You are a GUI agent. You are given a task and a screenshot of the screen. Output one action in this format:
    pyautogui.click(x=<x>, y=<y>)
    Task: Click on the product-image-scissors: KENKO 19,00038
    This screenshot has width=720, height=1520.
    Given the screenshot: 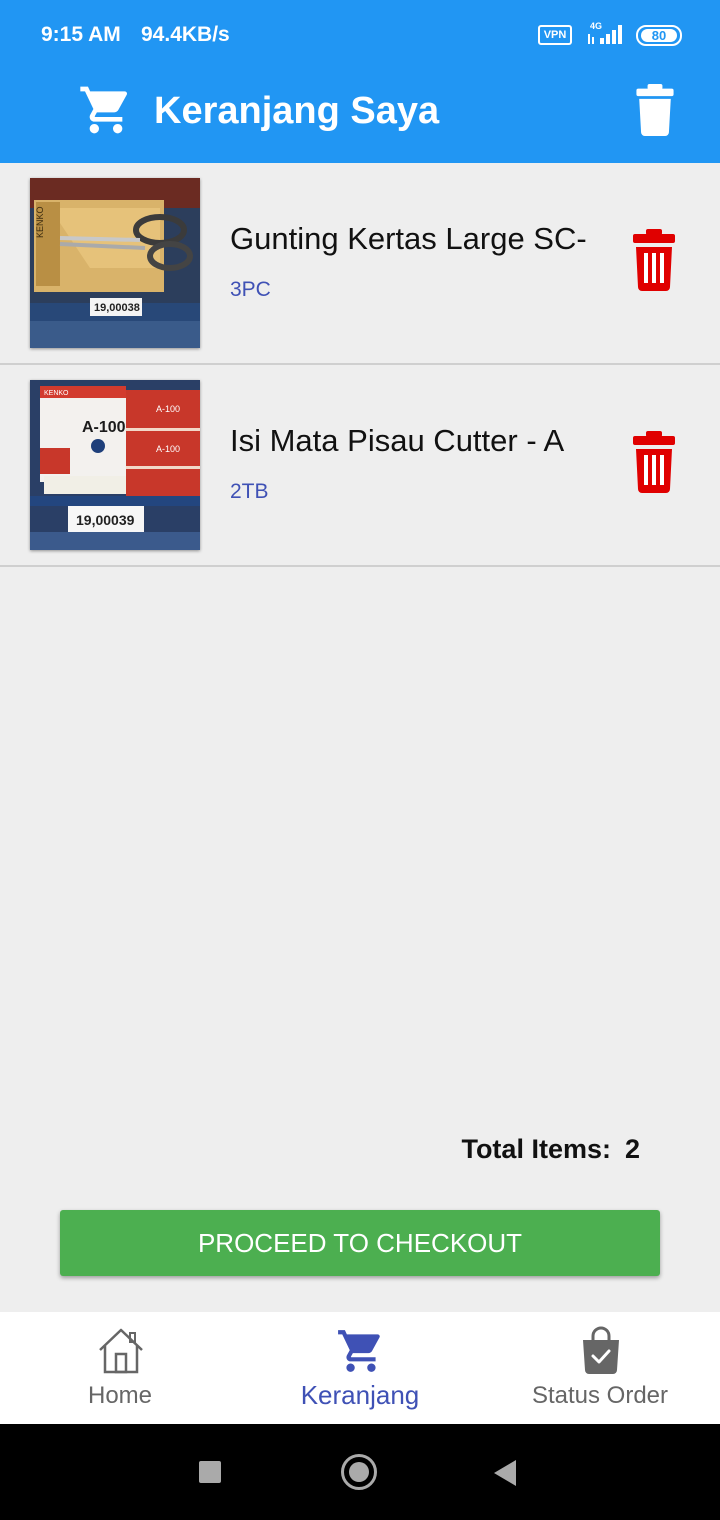 What is the action you would take?
    pyautogui.click(x=115, y=263)
    